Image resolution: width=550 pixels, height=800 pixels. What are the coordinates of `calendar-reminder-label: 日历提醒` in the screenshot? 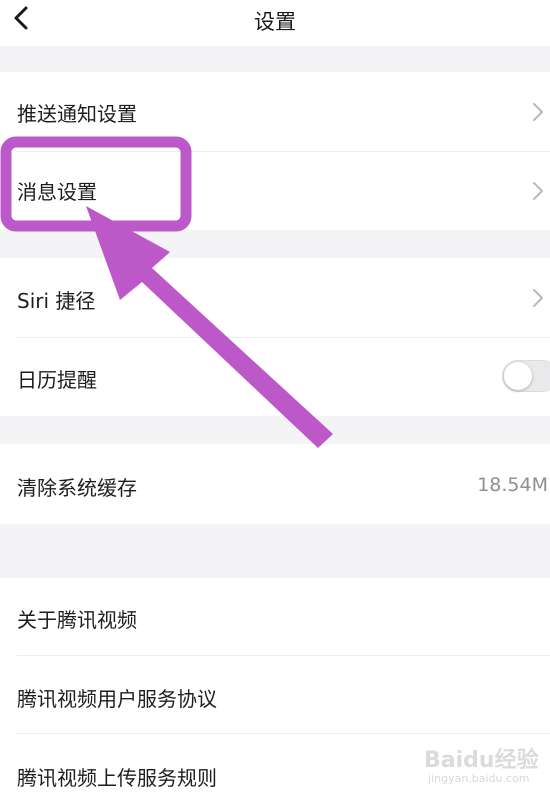 It's located at (57, 380).